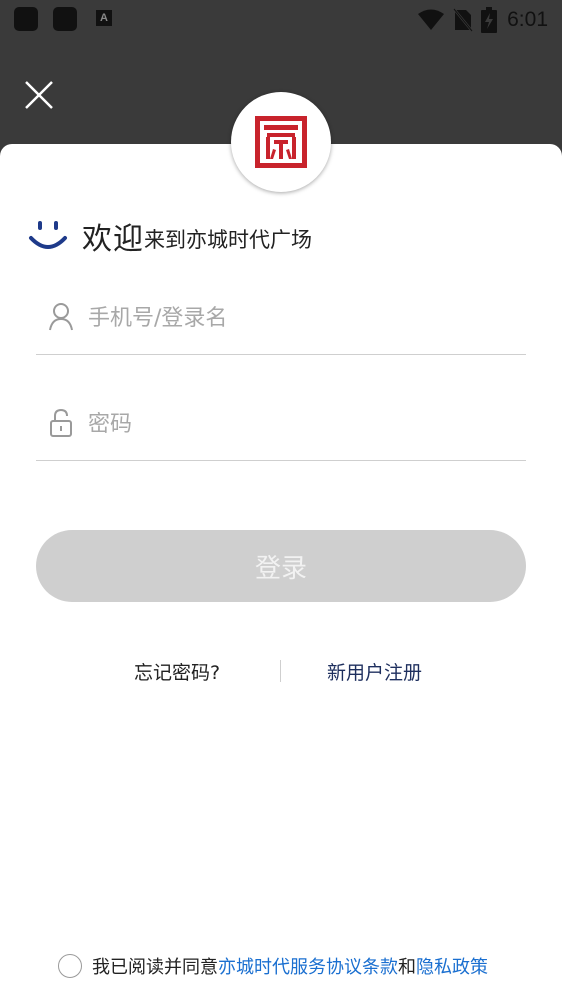 This screenshot has height=1000, width=562. I want to click on agreement-text: 我已阅读并同意亦城时代服务协议条款和隐私政策, so click(290, 966).